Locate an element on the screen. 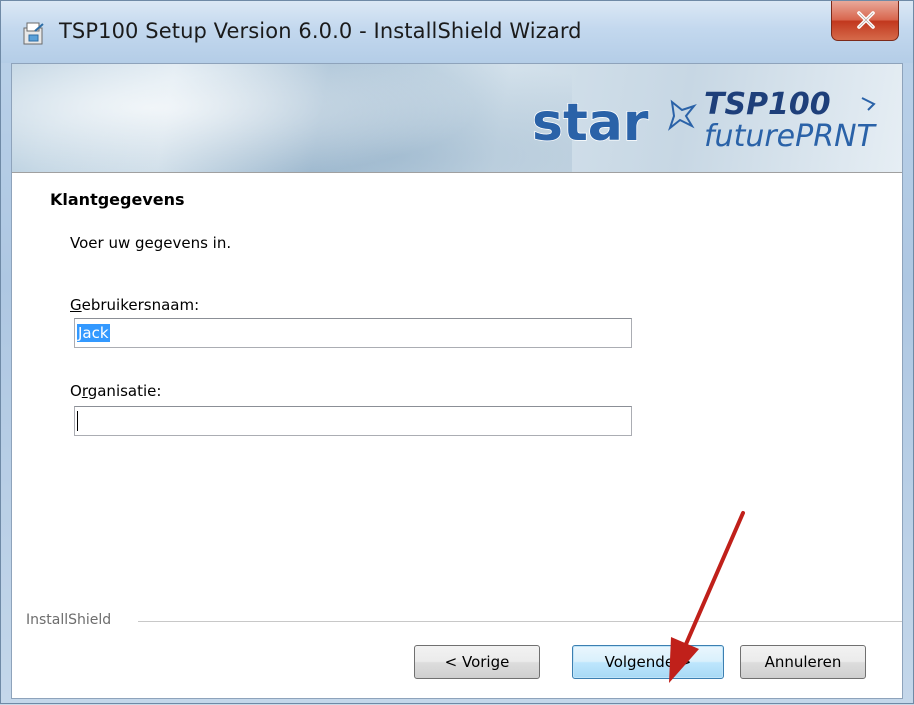 The height and width of the screenshot is (705, 914). organisation-input is located at coordinates (353, 421).